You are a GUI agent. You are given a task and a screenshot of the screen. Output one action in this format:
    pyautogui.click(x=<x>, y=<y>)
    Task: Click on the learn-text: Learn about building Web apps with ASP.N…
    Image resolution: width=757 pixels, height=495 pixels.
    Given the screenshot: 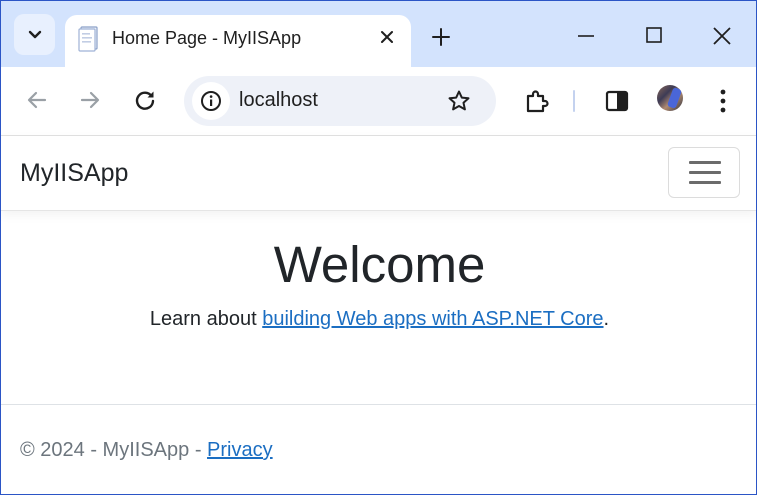 What is the action you would take?
    pyautogui.click(x=378, y=319)
    